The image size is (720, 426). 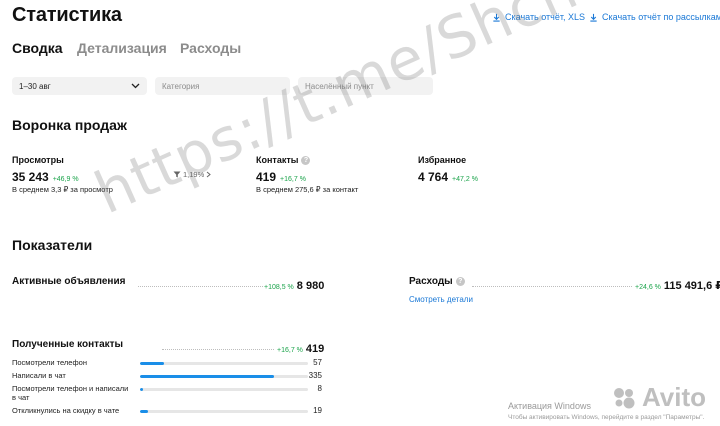 I want to click on download-mailing-report-link: Скачать отчёт по рассылкам, XLS, so click(x=654, y=17).